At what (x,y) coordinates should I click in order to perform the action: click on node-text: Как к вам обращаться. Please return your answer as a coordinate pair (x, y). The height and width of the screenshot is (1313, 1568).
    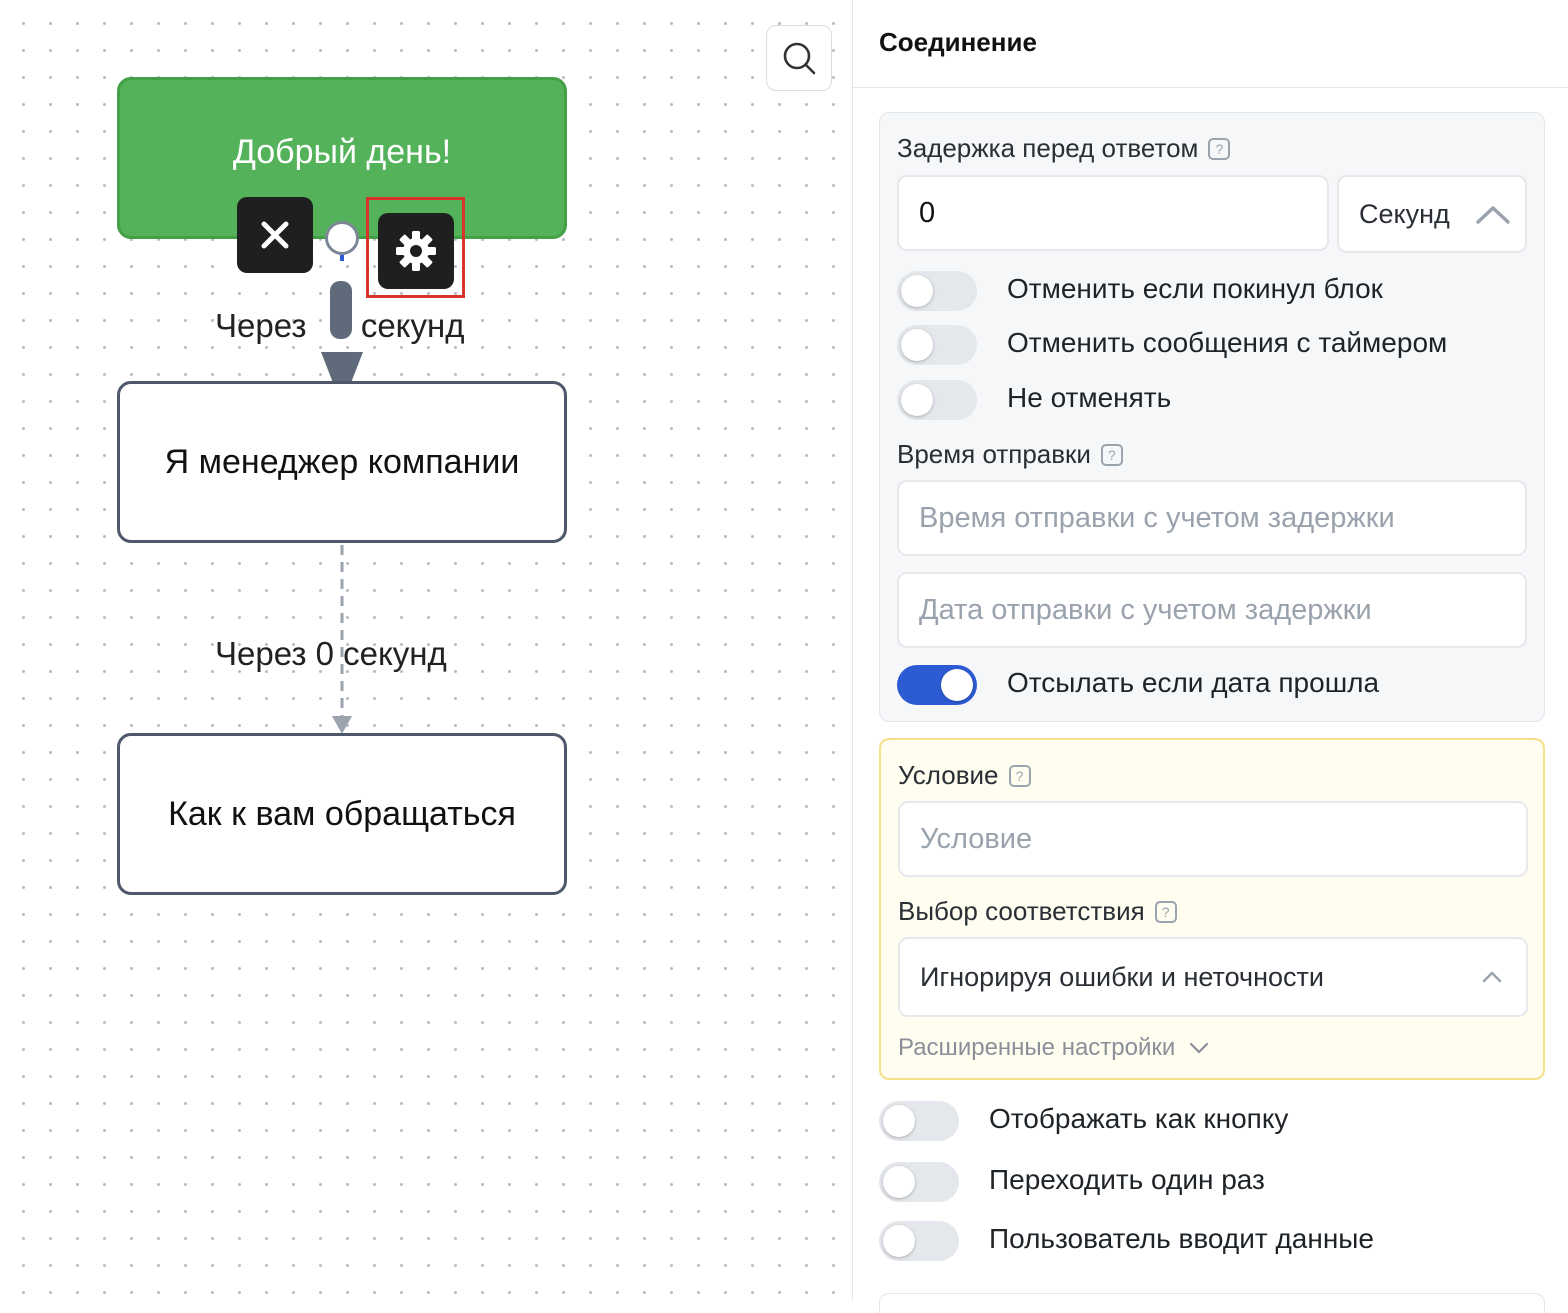
    Looking at the image, I should click on (342, 813).